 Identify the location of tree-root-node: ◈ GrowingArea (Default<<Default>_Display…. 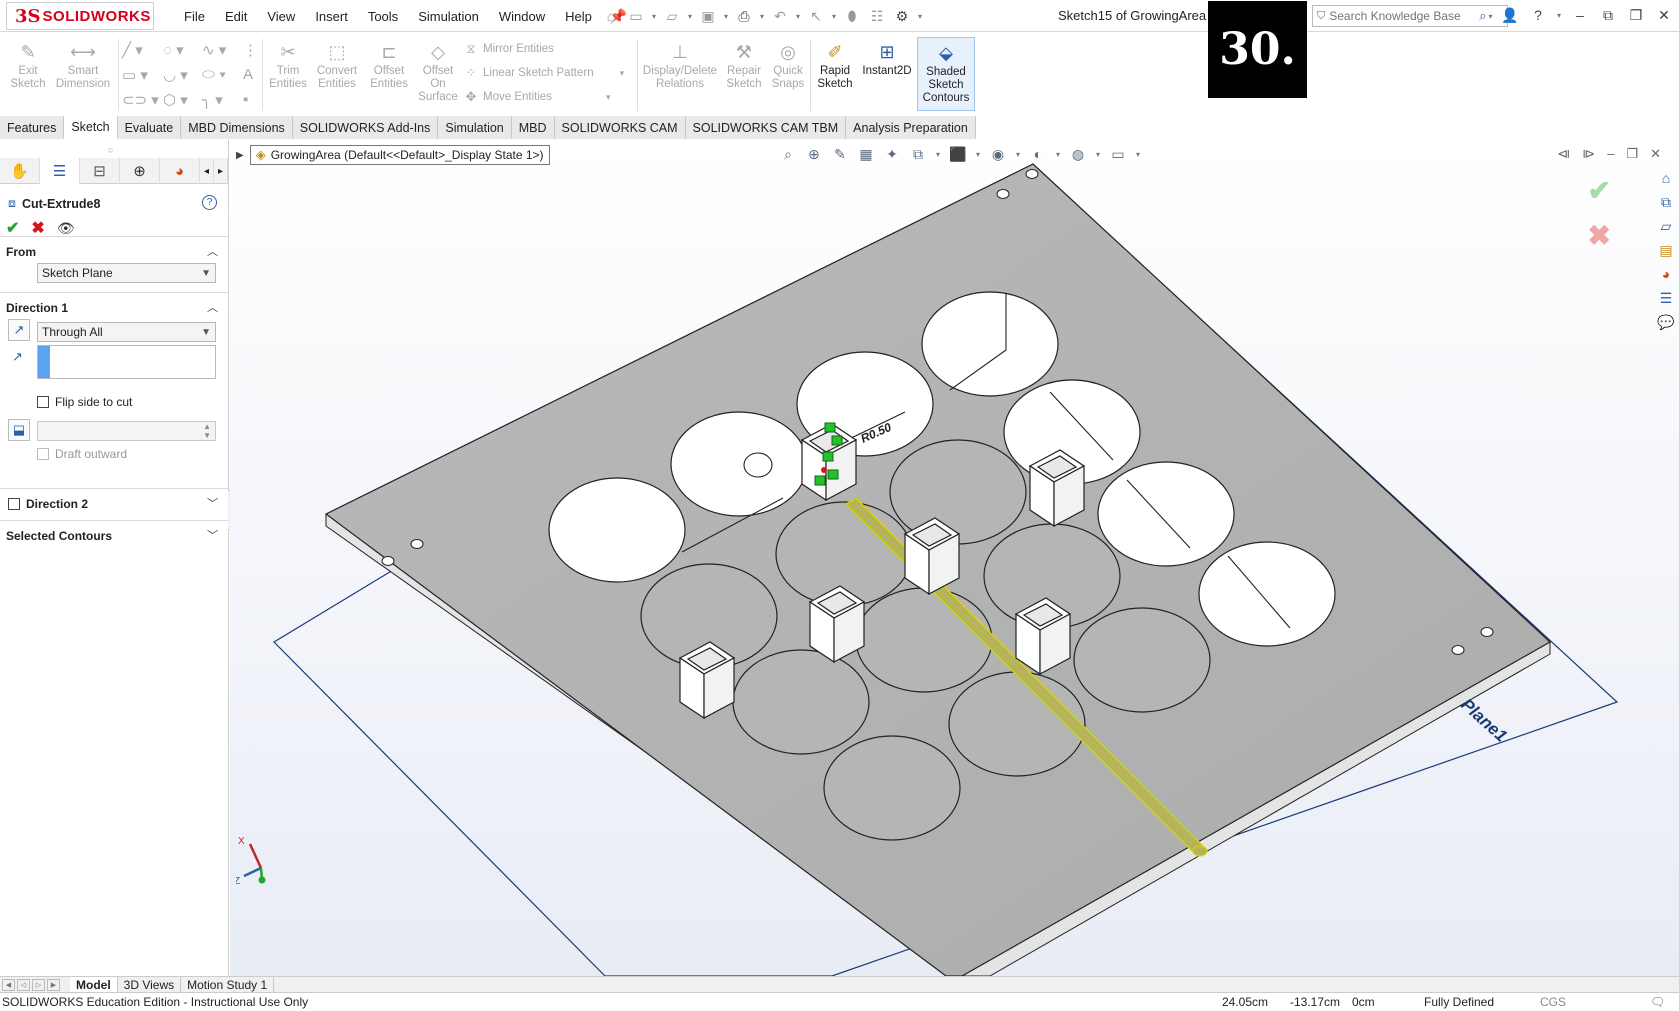
(399, 155).